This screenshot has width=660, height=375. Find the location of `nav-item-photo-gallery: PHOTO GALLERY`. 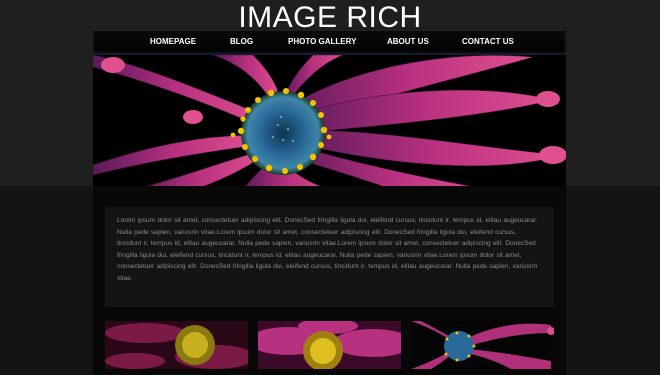

nav-item-photo-gallery: PHOTO GALLERY is located at coordinates (322, 42).